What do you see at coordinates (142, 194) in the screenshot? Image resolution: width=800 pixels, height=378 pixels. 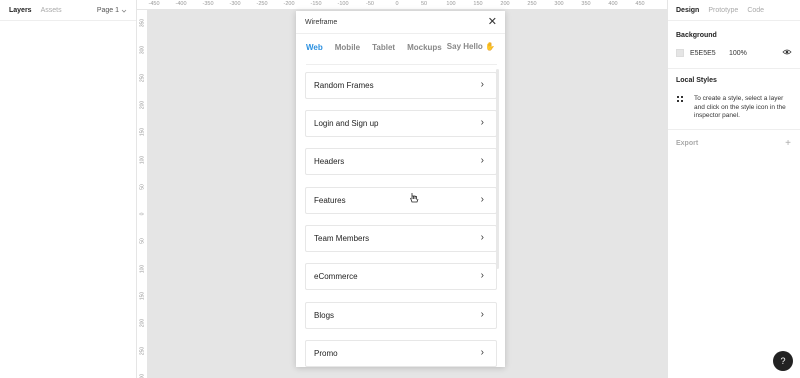 I see `ruler-vertical: 350 300 250 200 150 100 50 0 50 100 150 200 250 300` at bounding box center [142, 194].